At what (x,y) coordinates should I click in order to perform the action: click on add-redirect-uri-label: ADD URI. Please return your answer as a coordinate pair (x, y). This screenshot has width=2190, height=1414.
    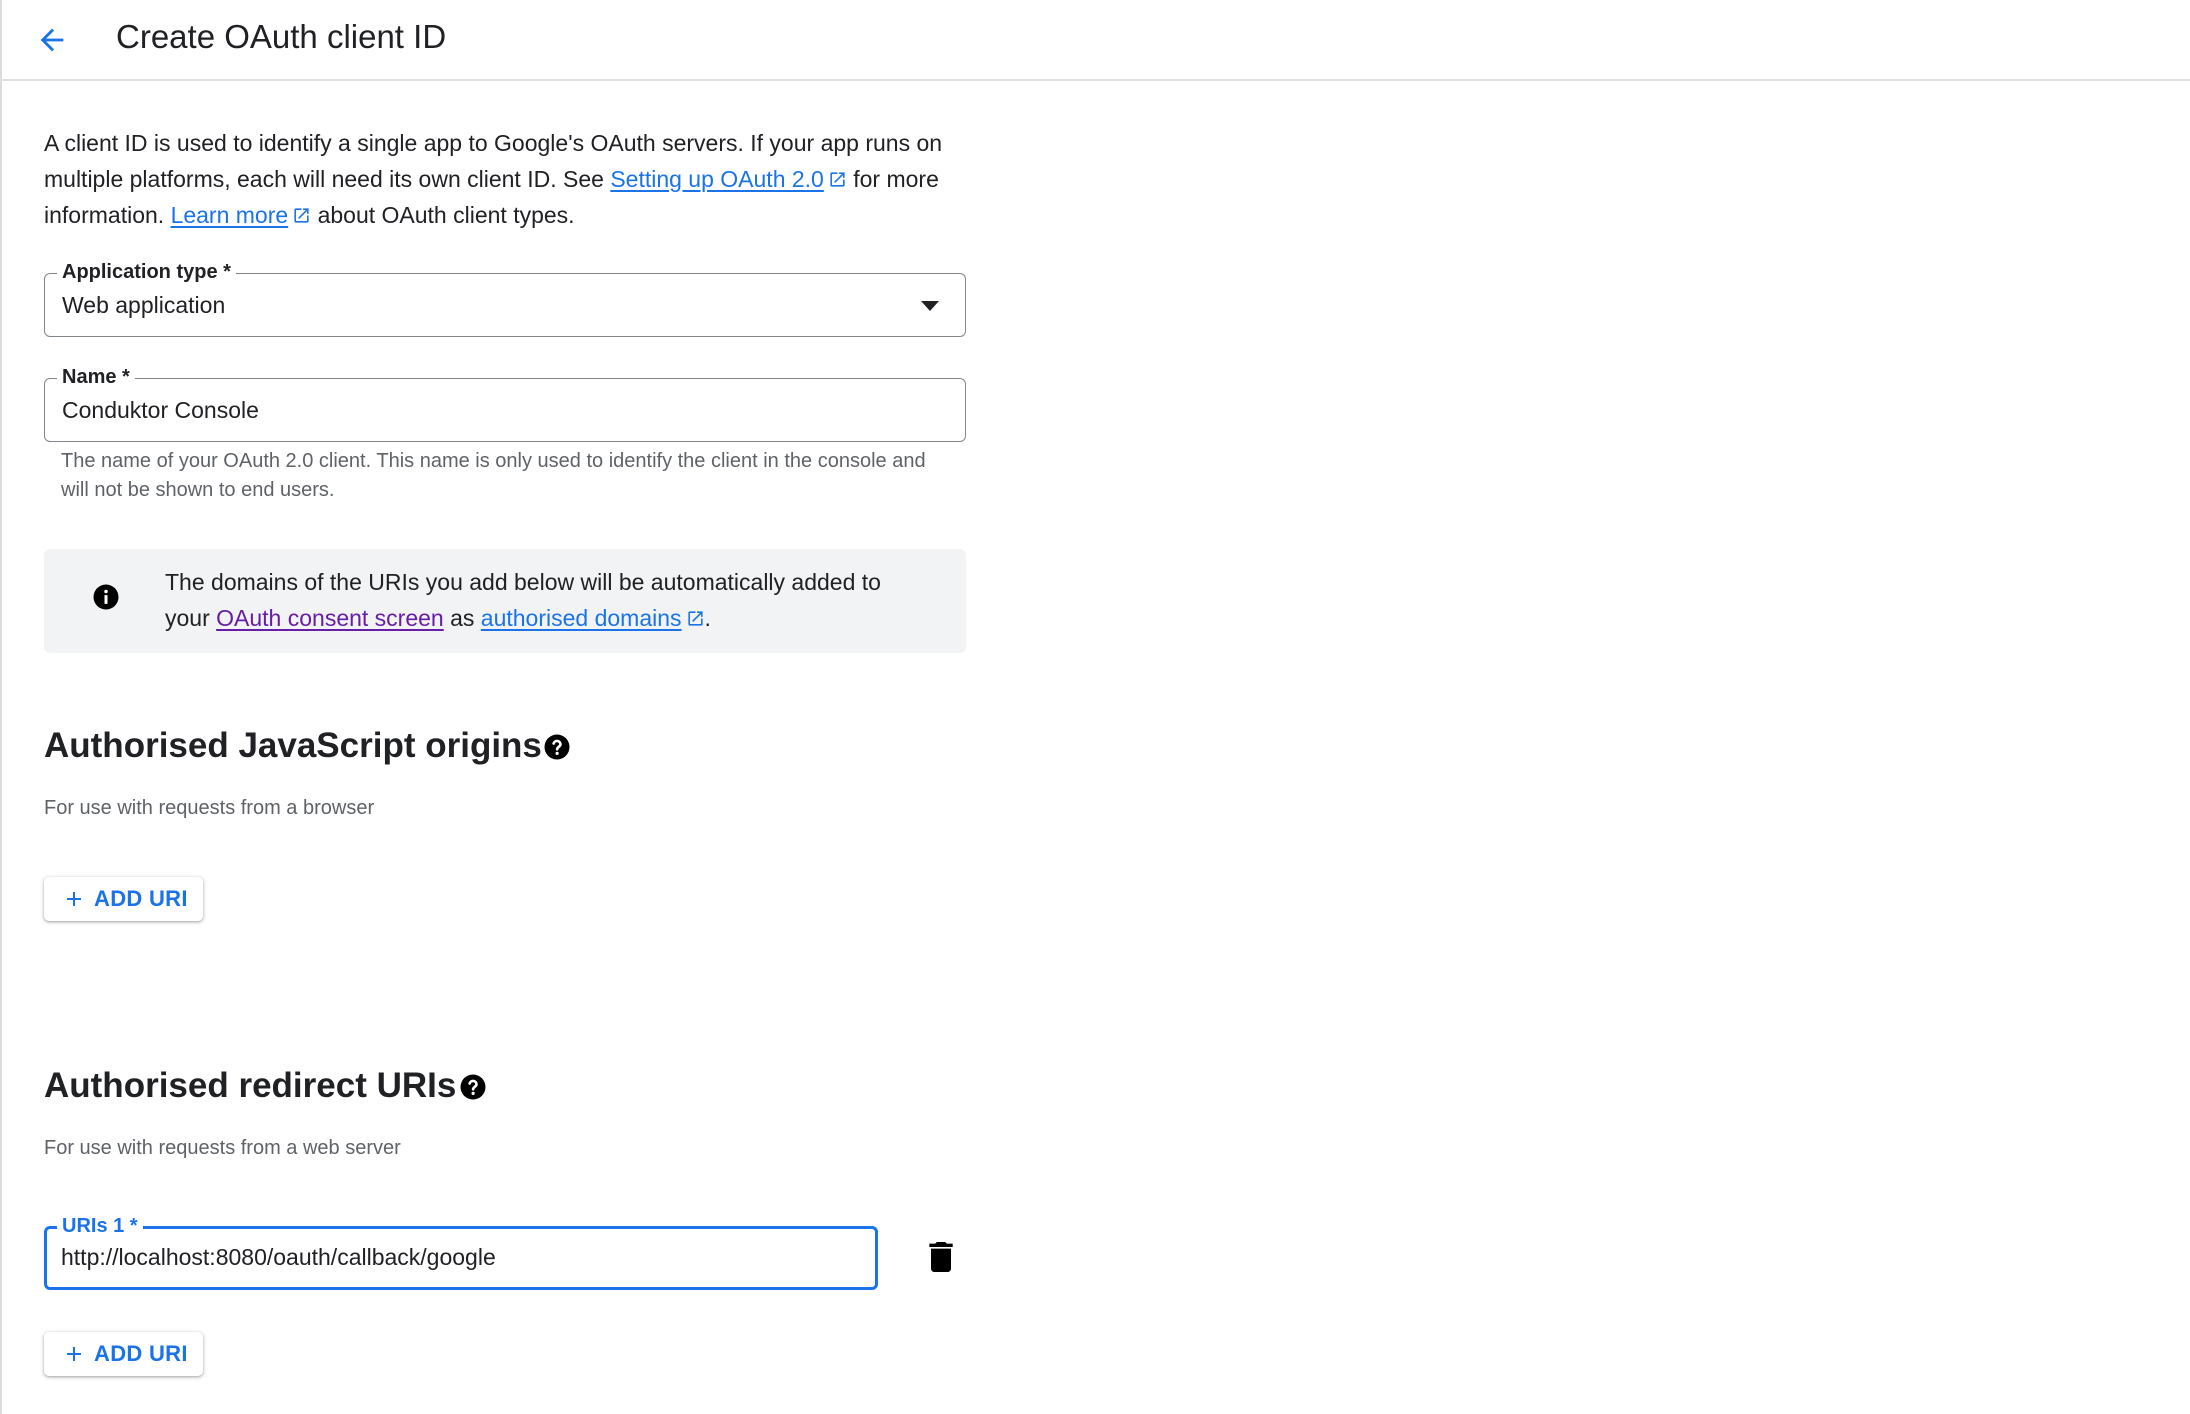
    Looking at the image, I should click on (141, 1353).